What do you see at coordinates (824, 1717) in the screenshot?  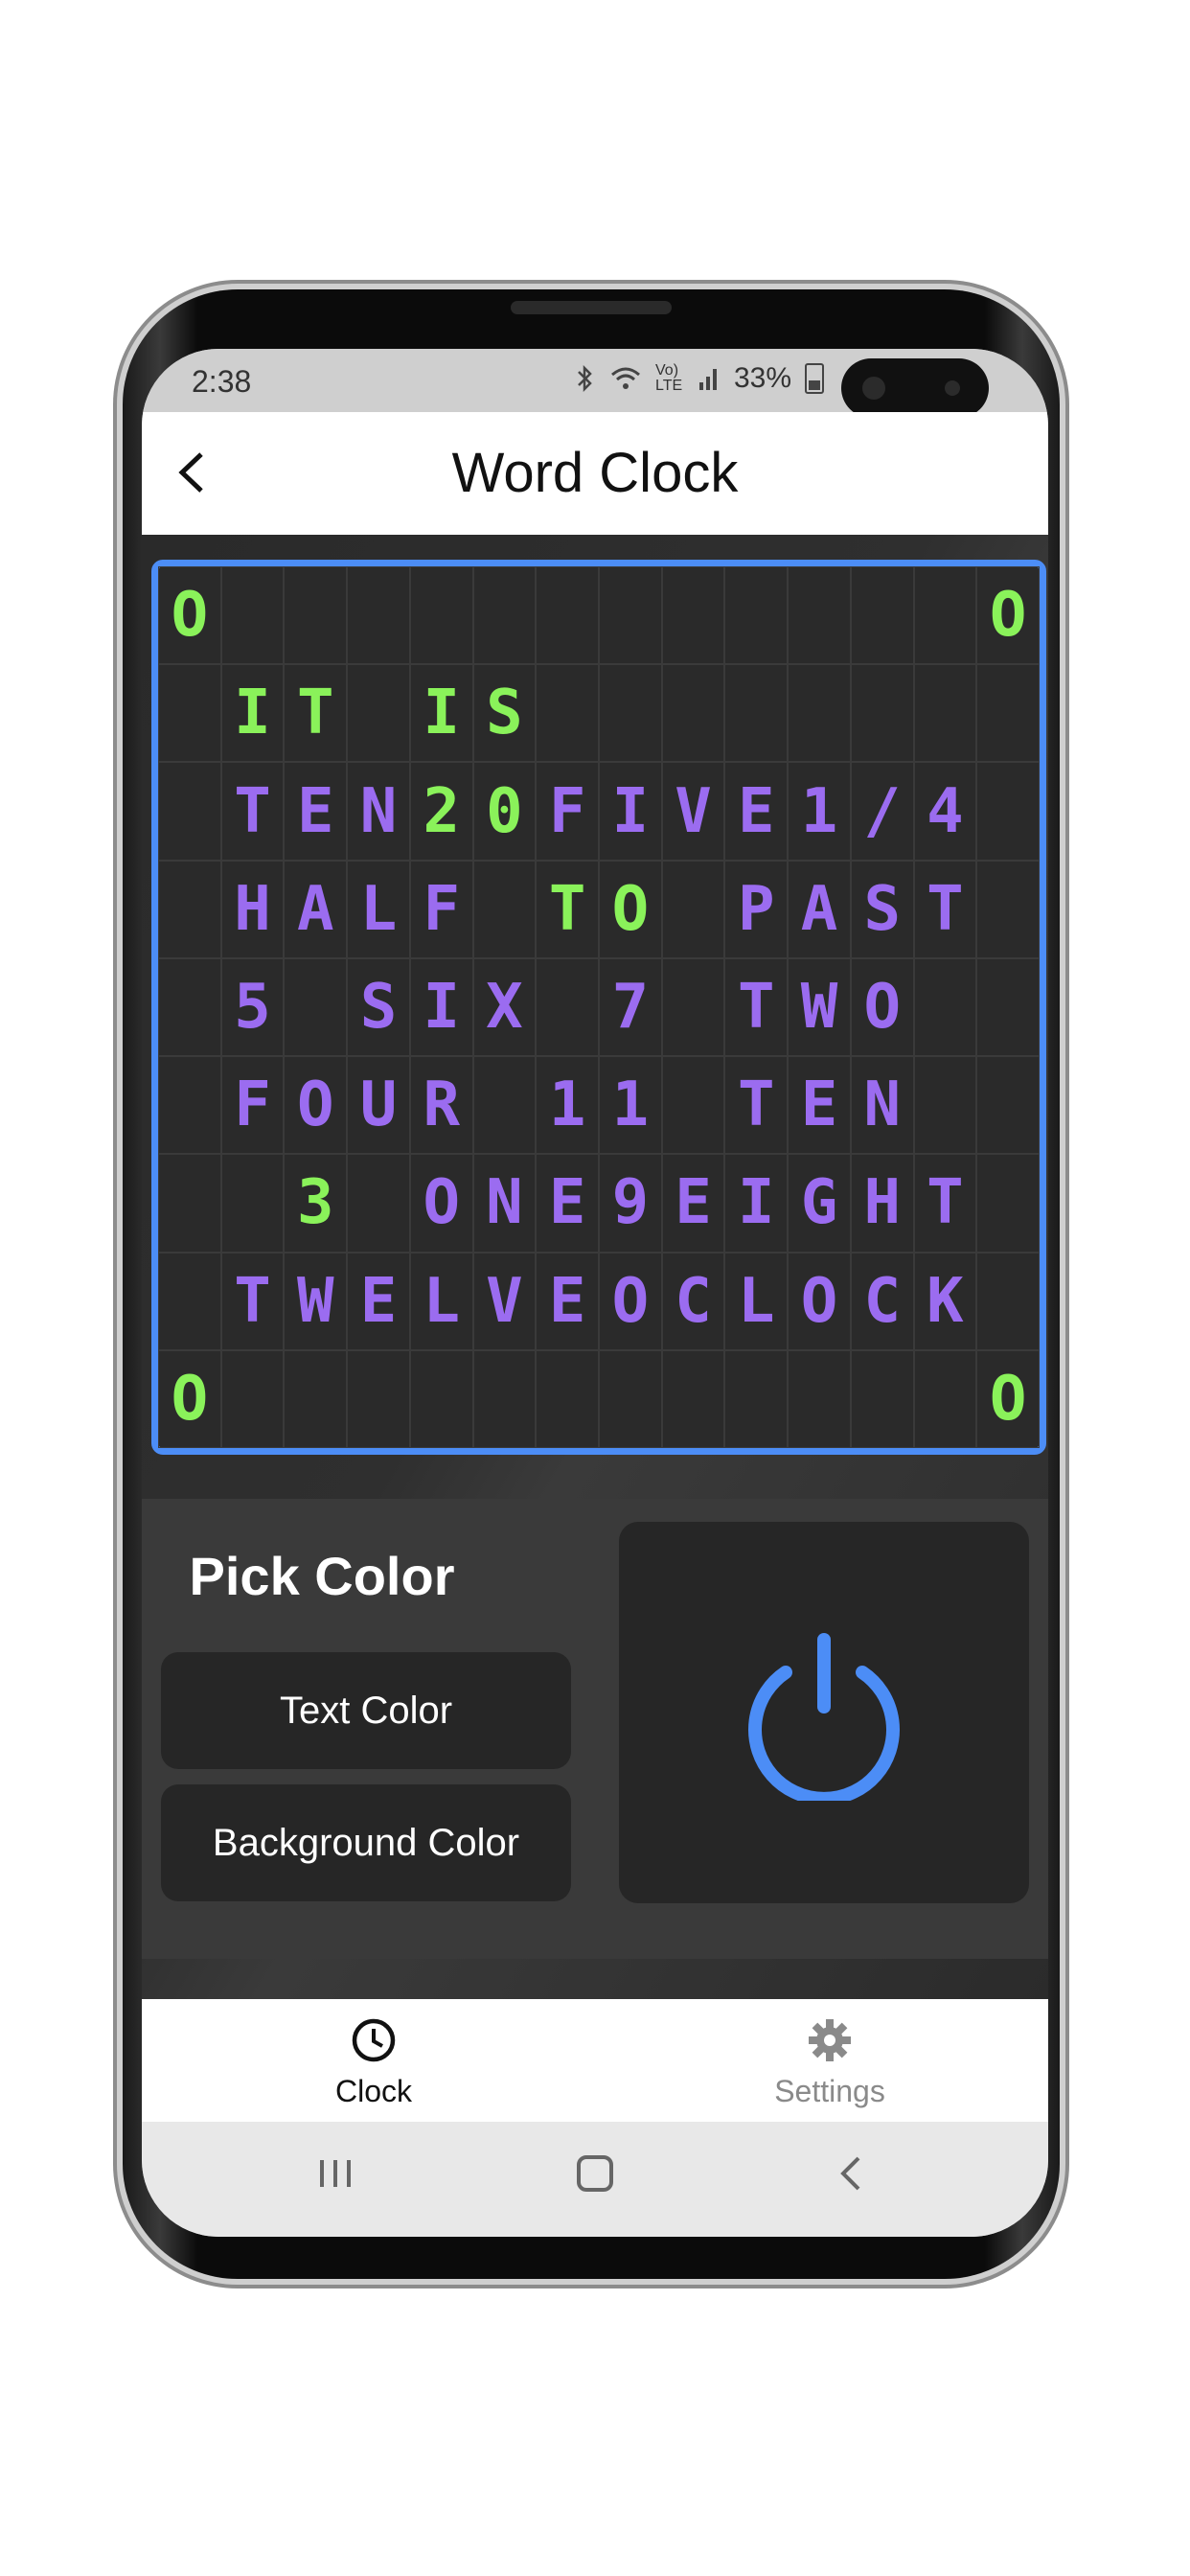 I see `power-icon` at bounding box center [824, 1717].